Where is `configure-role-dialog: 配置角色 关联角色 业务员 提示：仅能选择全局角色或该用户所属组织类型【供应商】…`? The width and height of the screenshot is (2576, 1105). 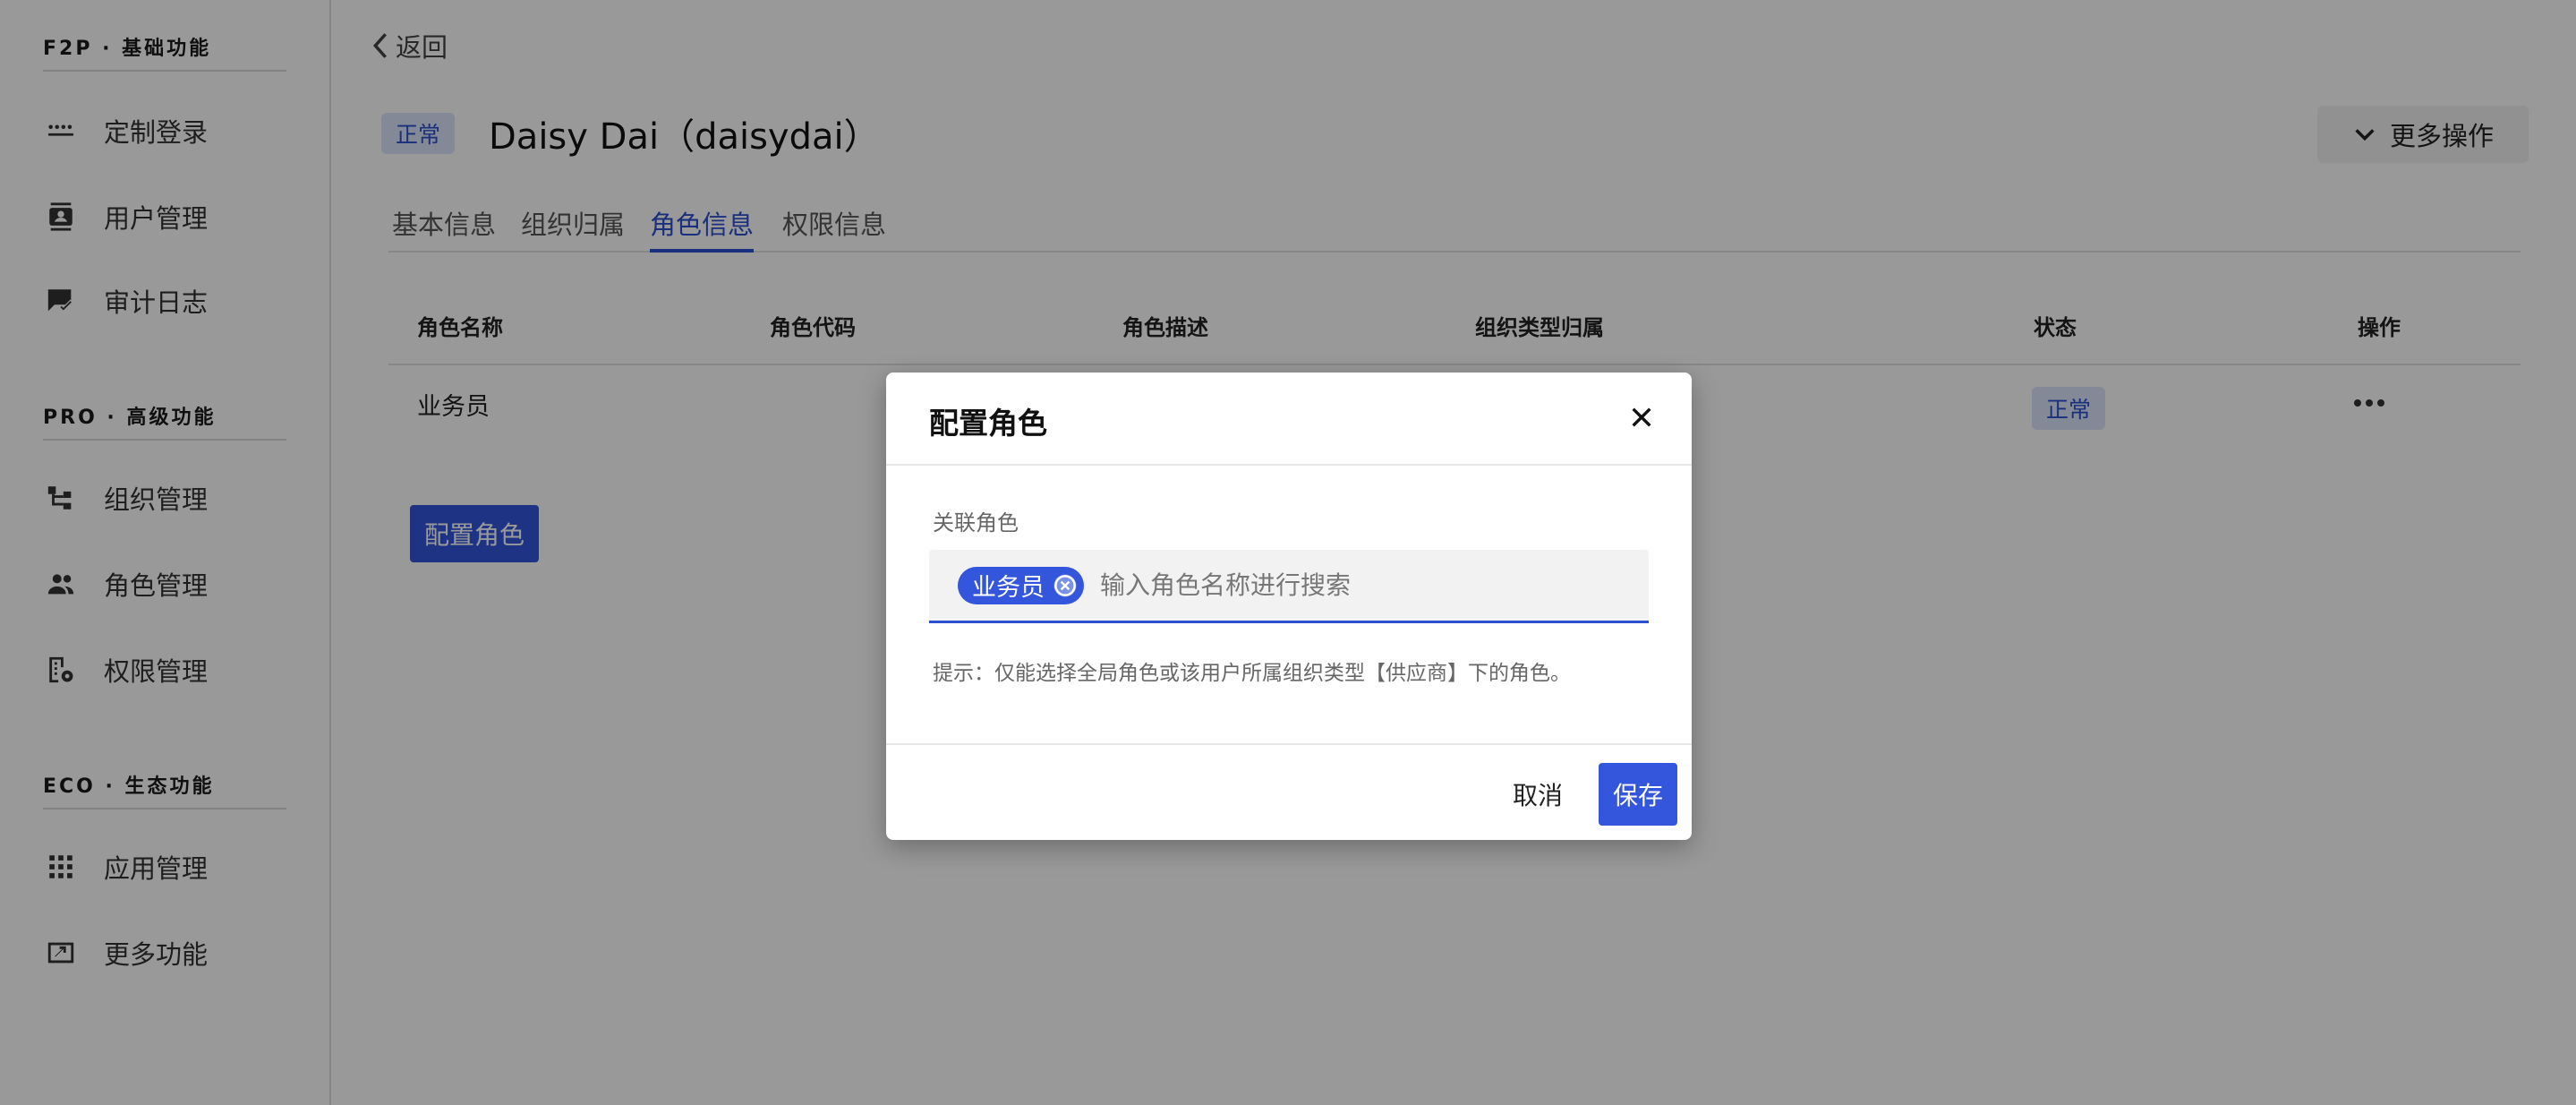 configure-role-dialog: 配置角色 关联角色 业务员 提示：仅能选择全局角色或该用户所属组织类型【供应商】… is located at coordinates (1289, 607).